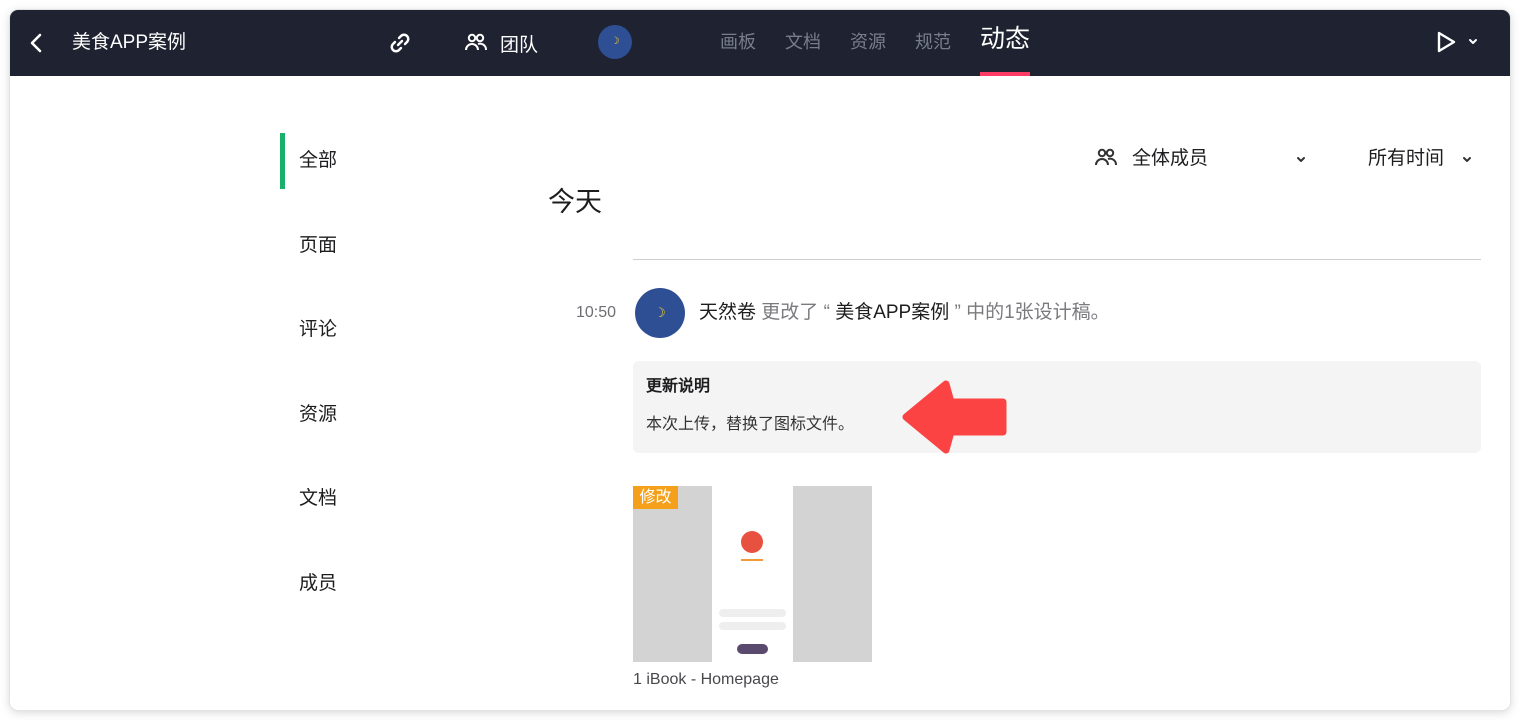  Describe the element at coordinates (318, 160) in the screenshot. I see `sidebar-item-label: 全部` at that location.